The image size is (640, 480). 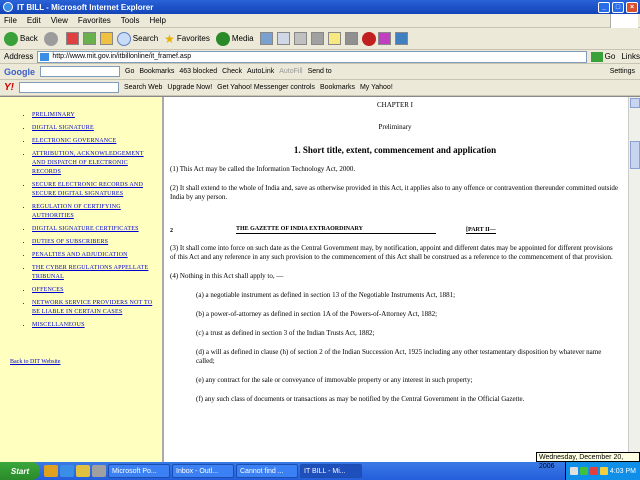 I want to click on forward-button, so click(x=51, y=38).